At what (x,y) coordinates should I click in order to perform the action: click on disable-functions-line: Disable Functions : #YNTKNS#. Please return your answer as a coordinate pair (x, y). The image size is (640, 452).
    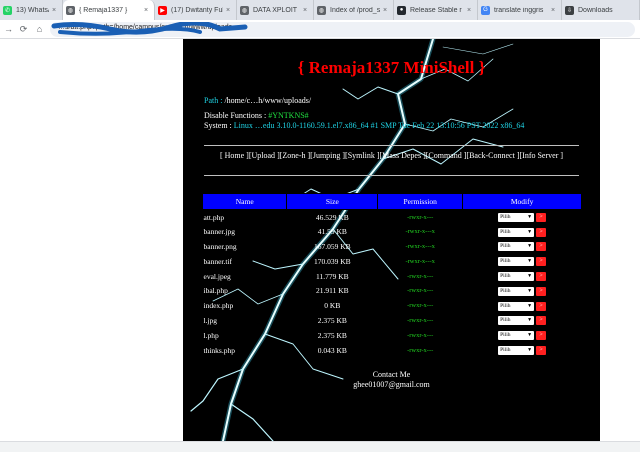
    Looking at the image, I should click on (256, 115).